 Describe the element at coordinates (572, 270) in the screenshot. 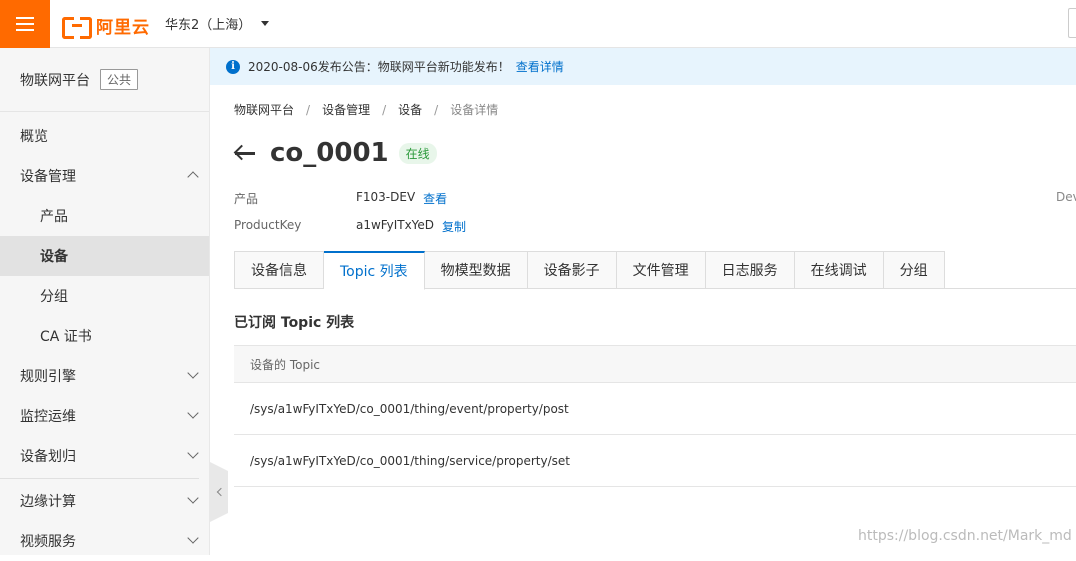

I see `tab-device-shadow: 设备影子` at that location.